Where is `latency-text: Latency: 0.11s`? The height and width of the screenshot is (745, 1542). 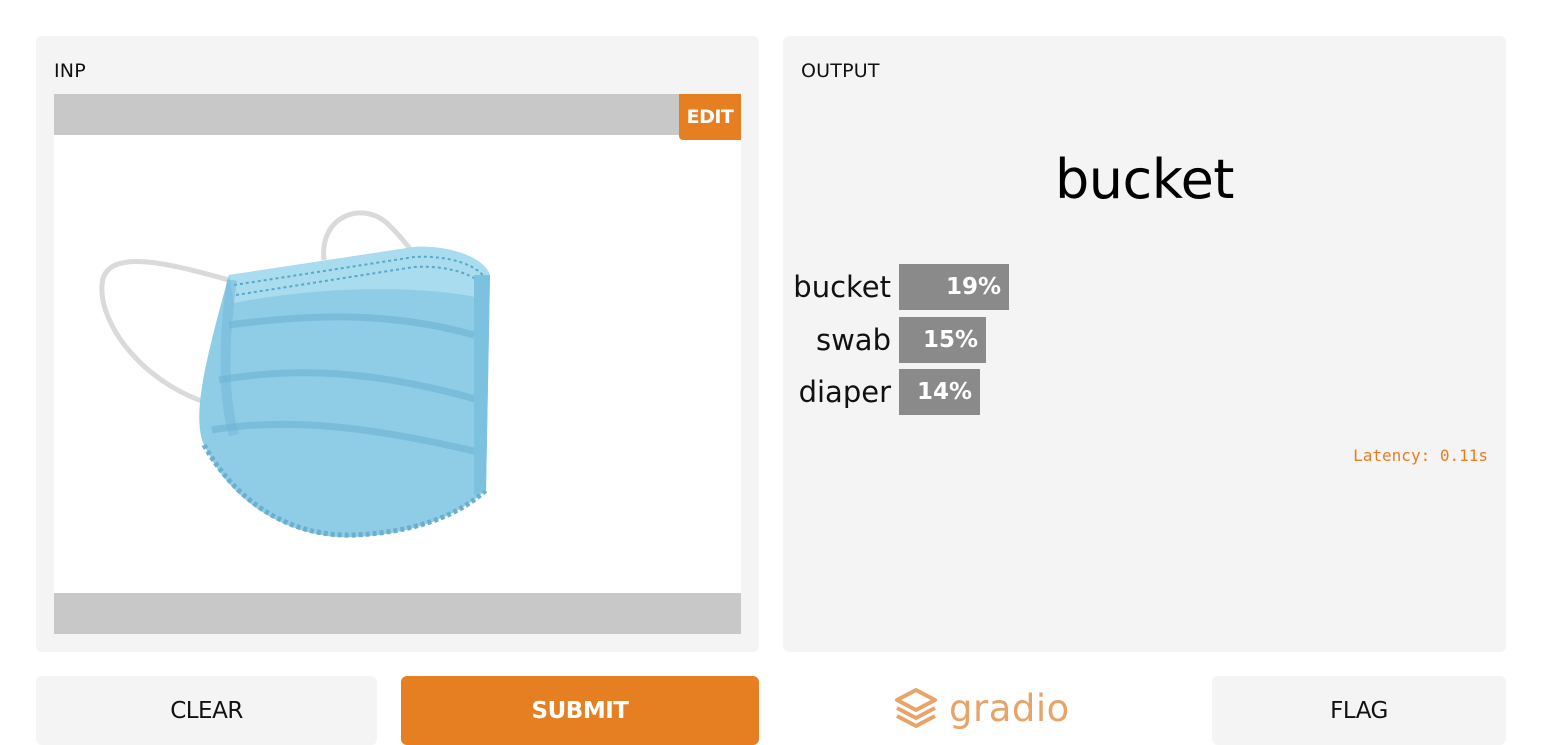 latency-text: Latency: 0.11s is located at coordinates (1420, 455).